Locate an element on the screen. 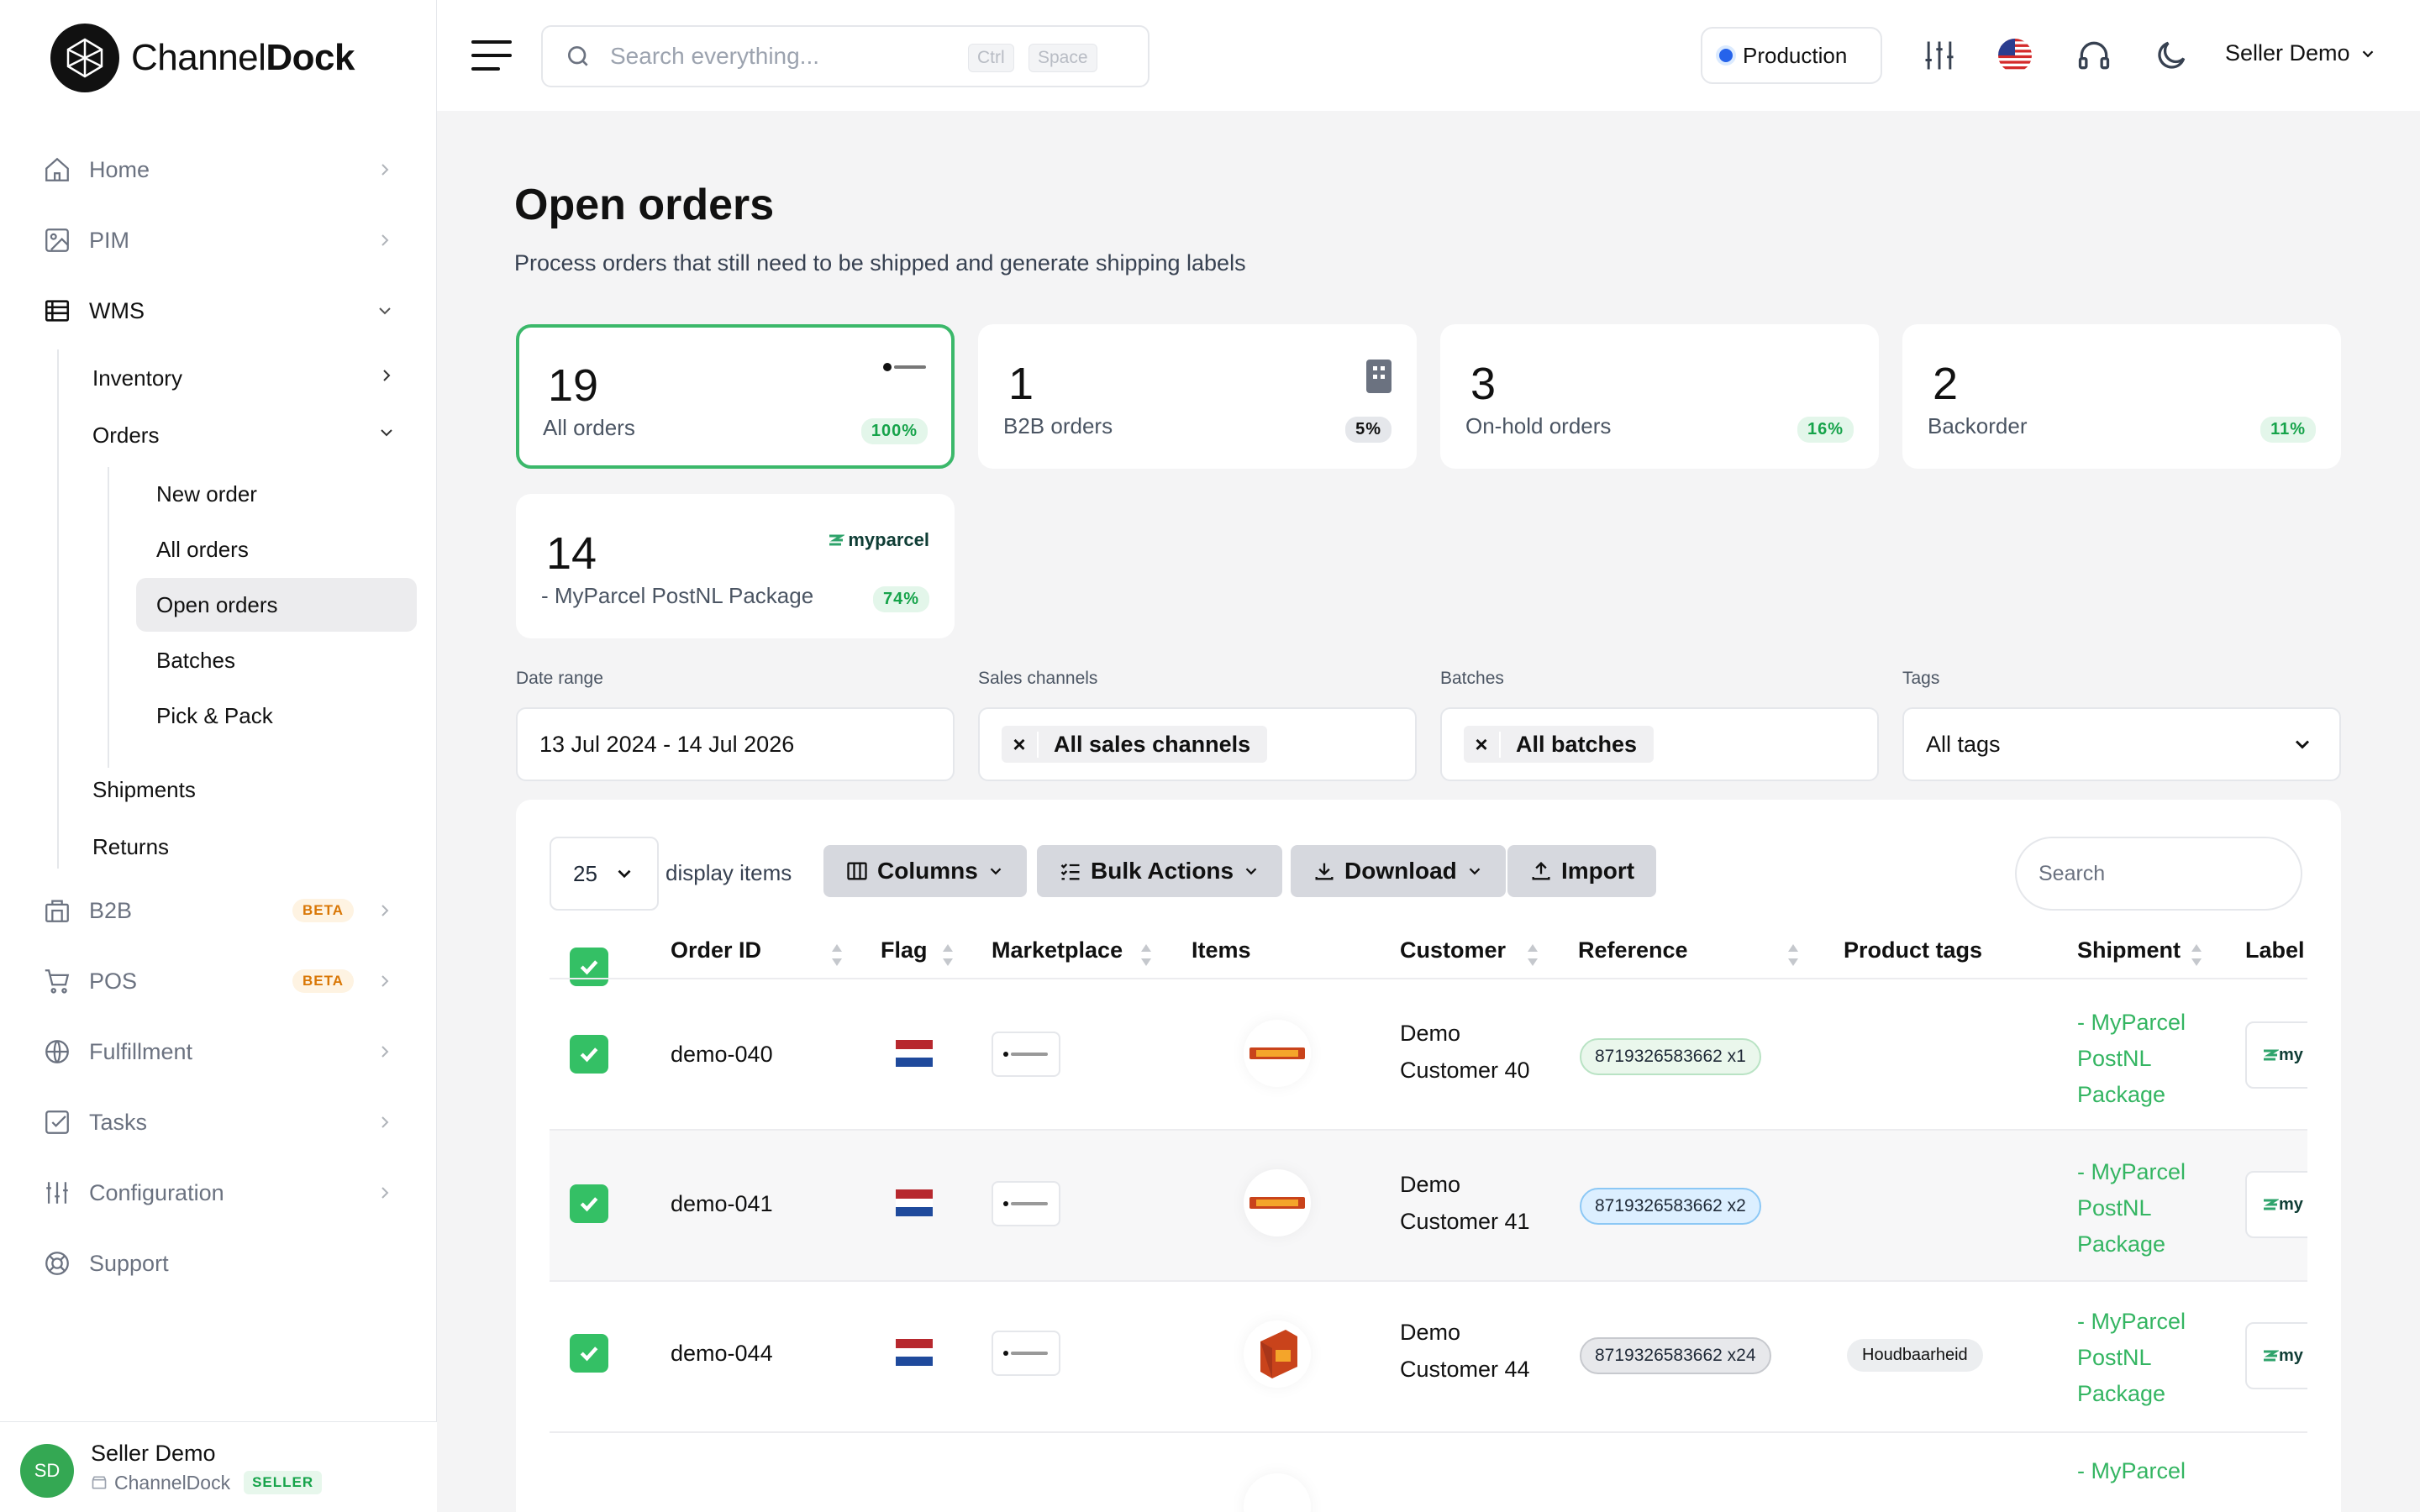 This screenshot has width=2420, height=1512. cart-icon is located at coordinates (57, 981).